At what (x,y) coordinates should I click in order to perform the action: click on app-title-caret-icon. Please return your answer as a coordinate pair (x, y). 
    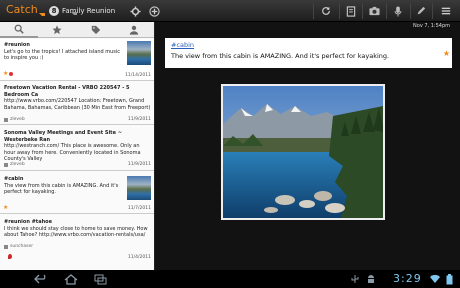
    Looking at the image, I should click on (42, 14).